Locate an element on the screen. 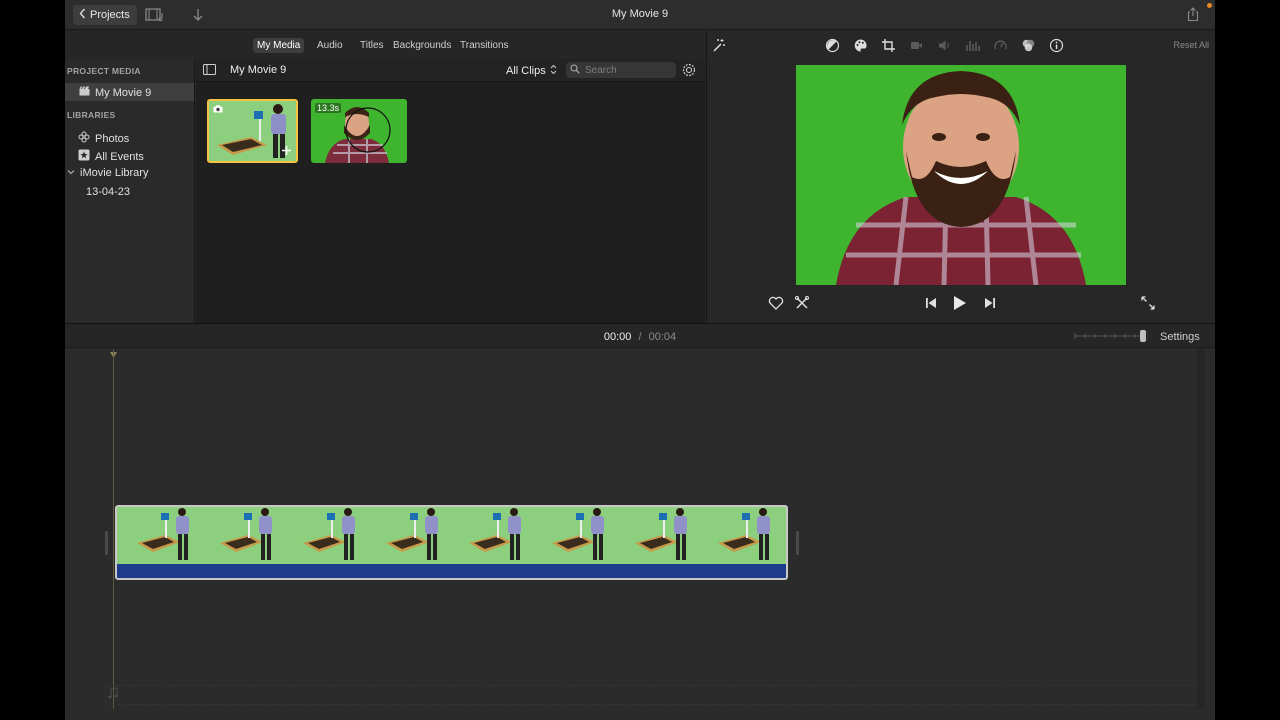  share-icon is located at coordinates (1193, 16).